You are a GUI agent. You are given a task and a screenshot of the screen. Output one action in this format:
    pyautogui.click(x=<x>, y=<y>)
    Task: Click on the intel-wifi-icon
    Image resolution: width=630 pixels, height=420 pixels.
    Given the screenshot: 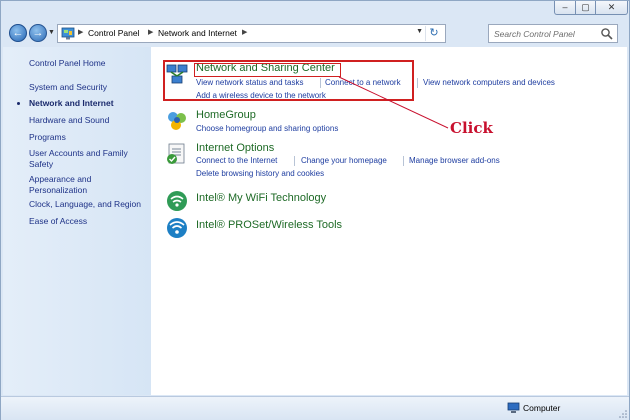 What is the action you would take?
    pyautogui.click(x=177, y=201)
    